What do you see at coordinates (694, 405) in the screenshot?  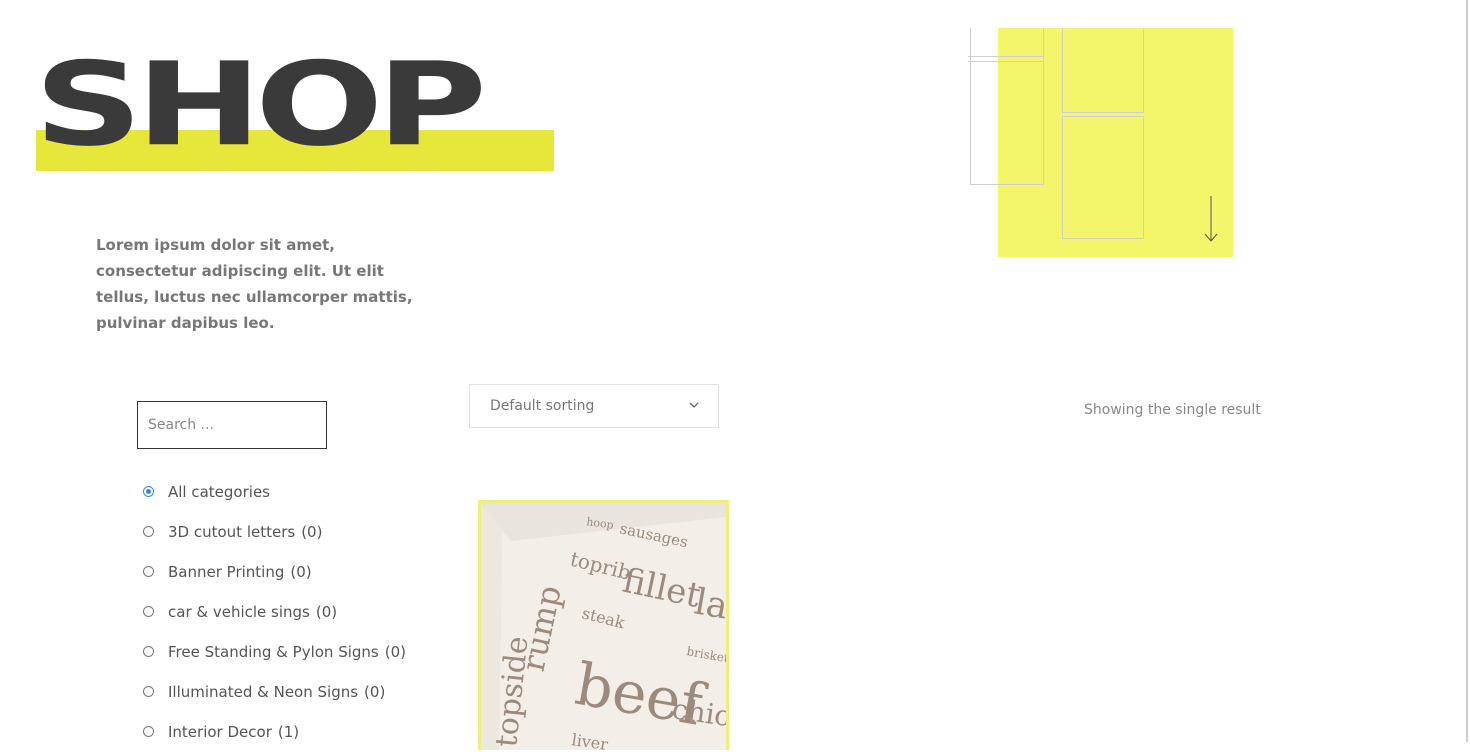 I see `chevron-down-icon` at bounding box center [694, 405].